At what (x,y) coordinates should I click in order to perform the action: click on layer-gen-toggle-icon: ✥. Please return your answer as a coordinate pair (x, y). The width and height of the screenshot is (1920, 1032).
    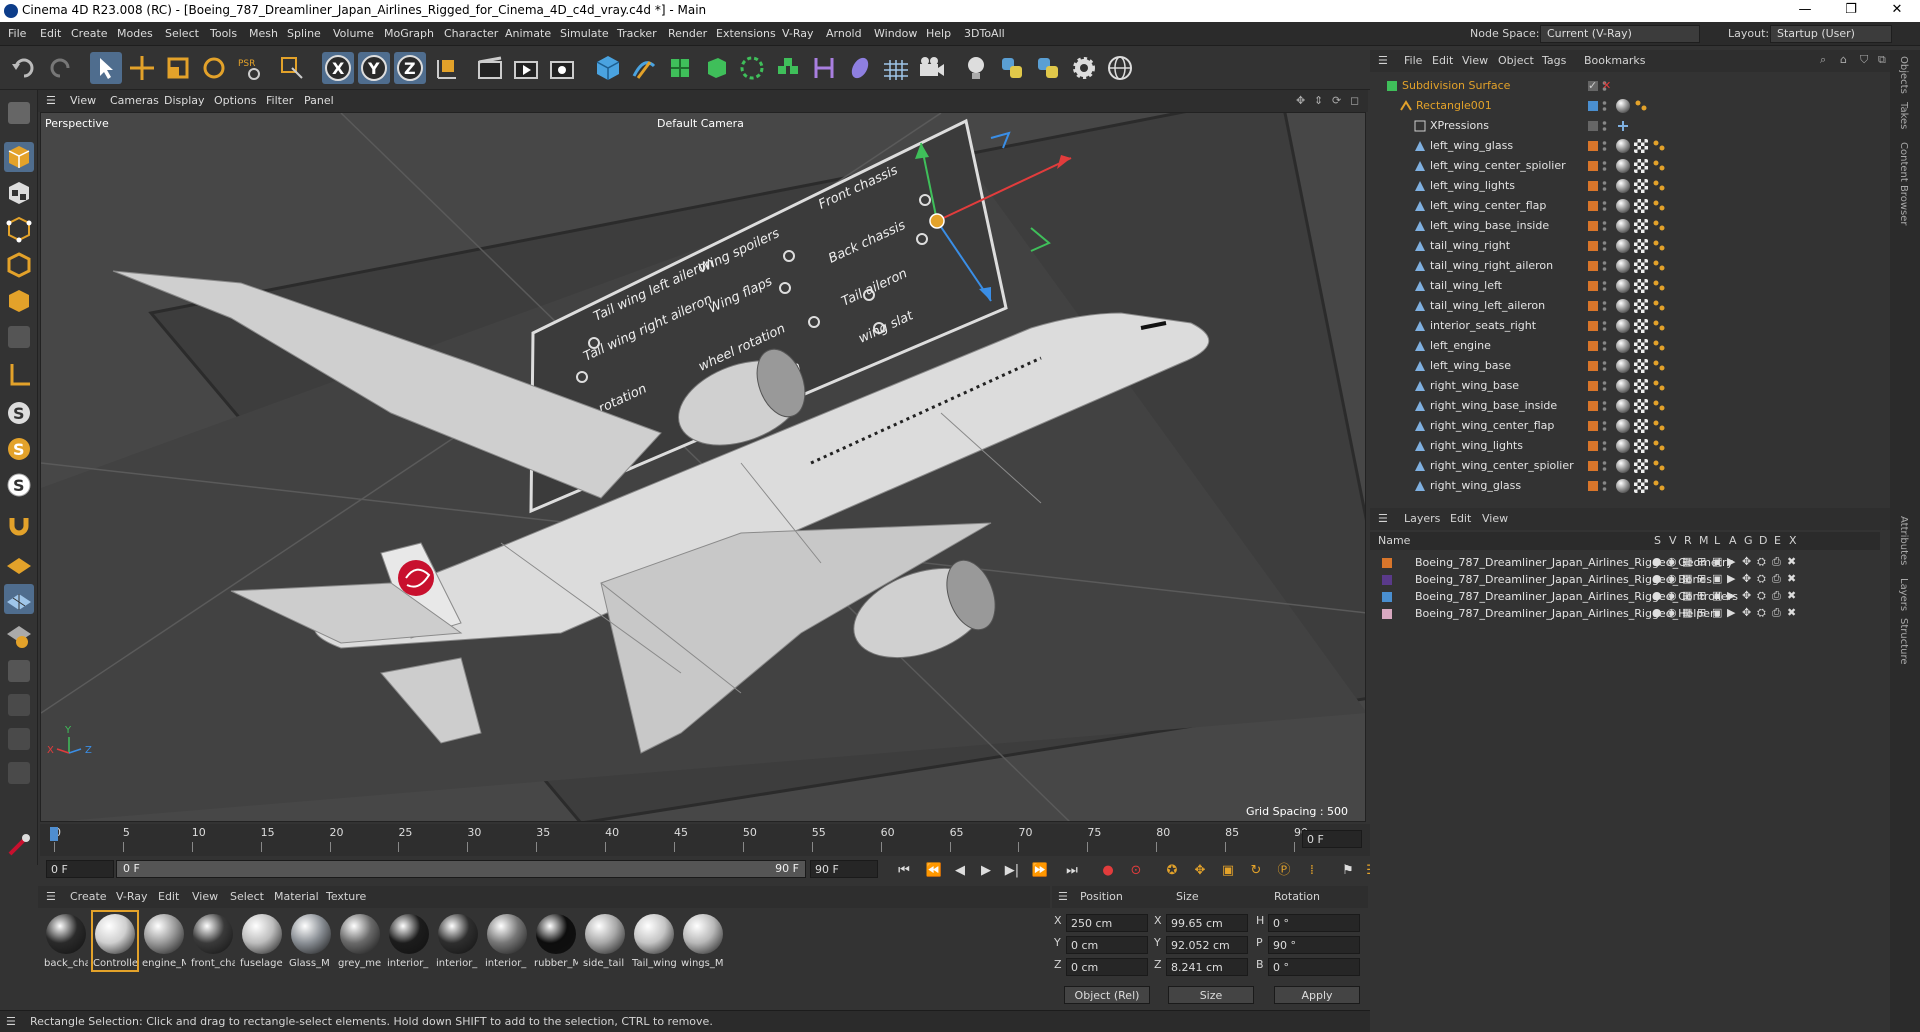
    Looking at the image, I should click on (1746, 561).